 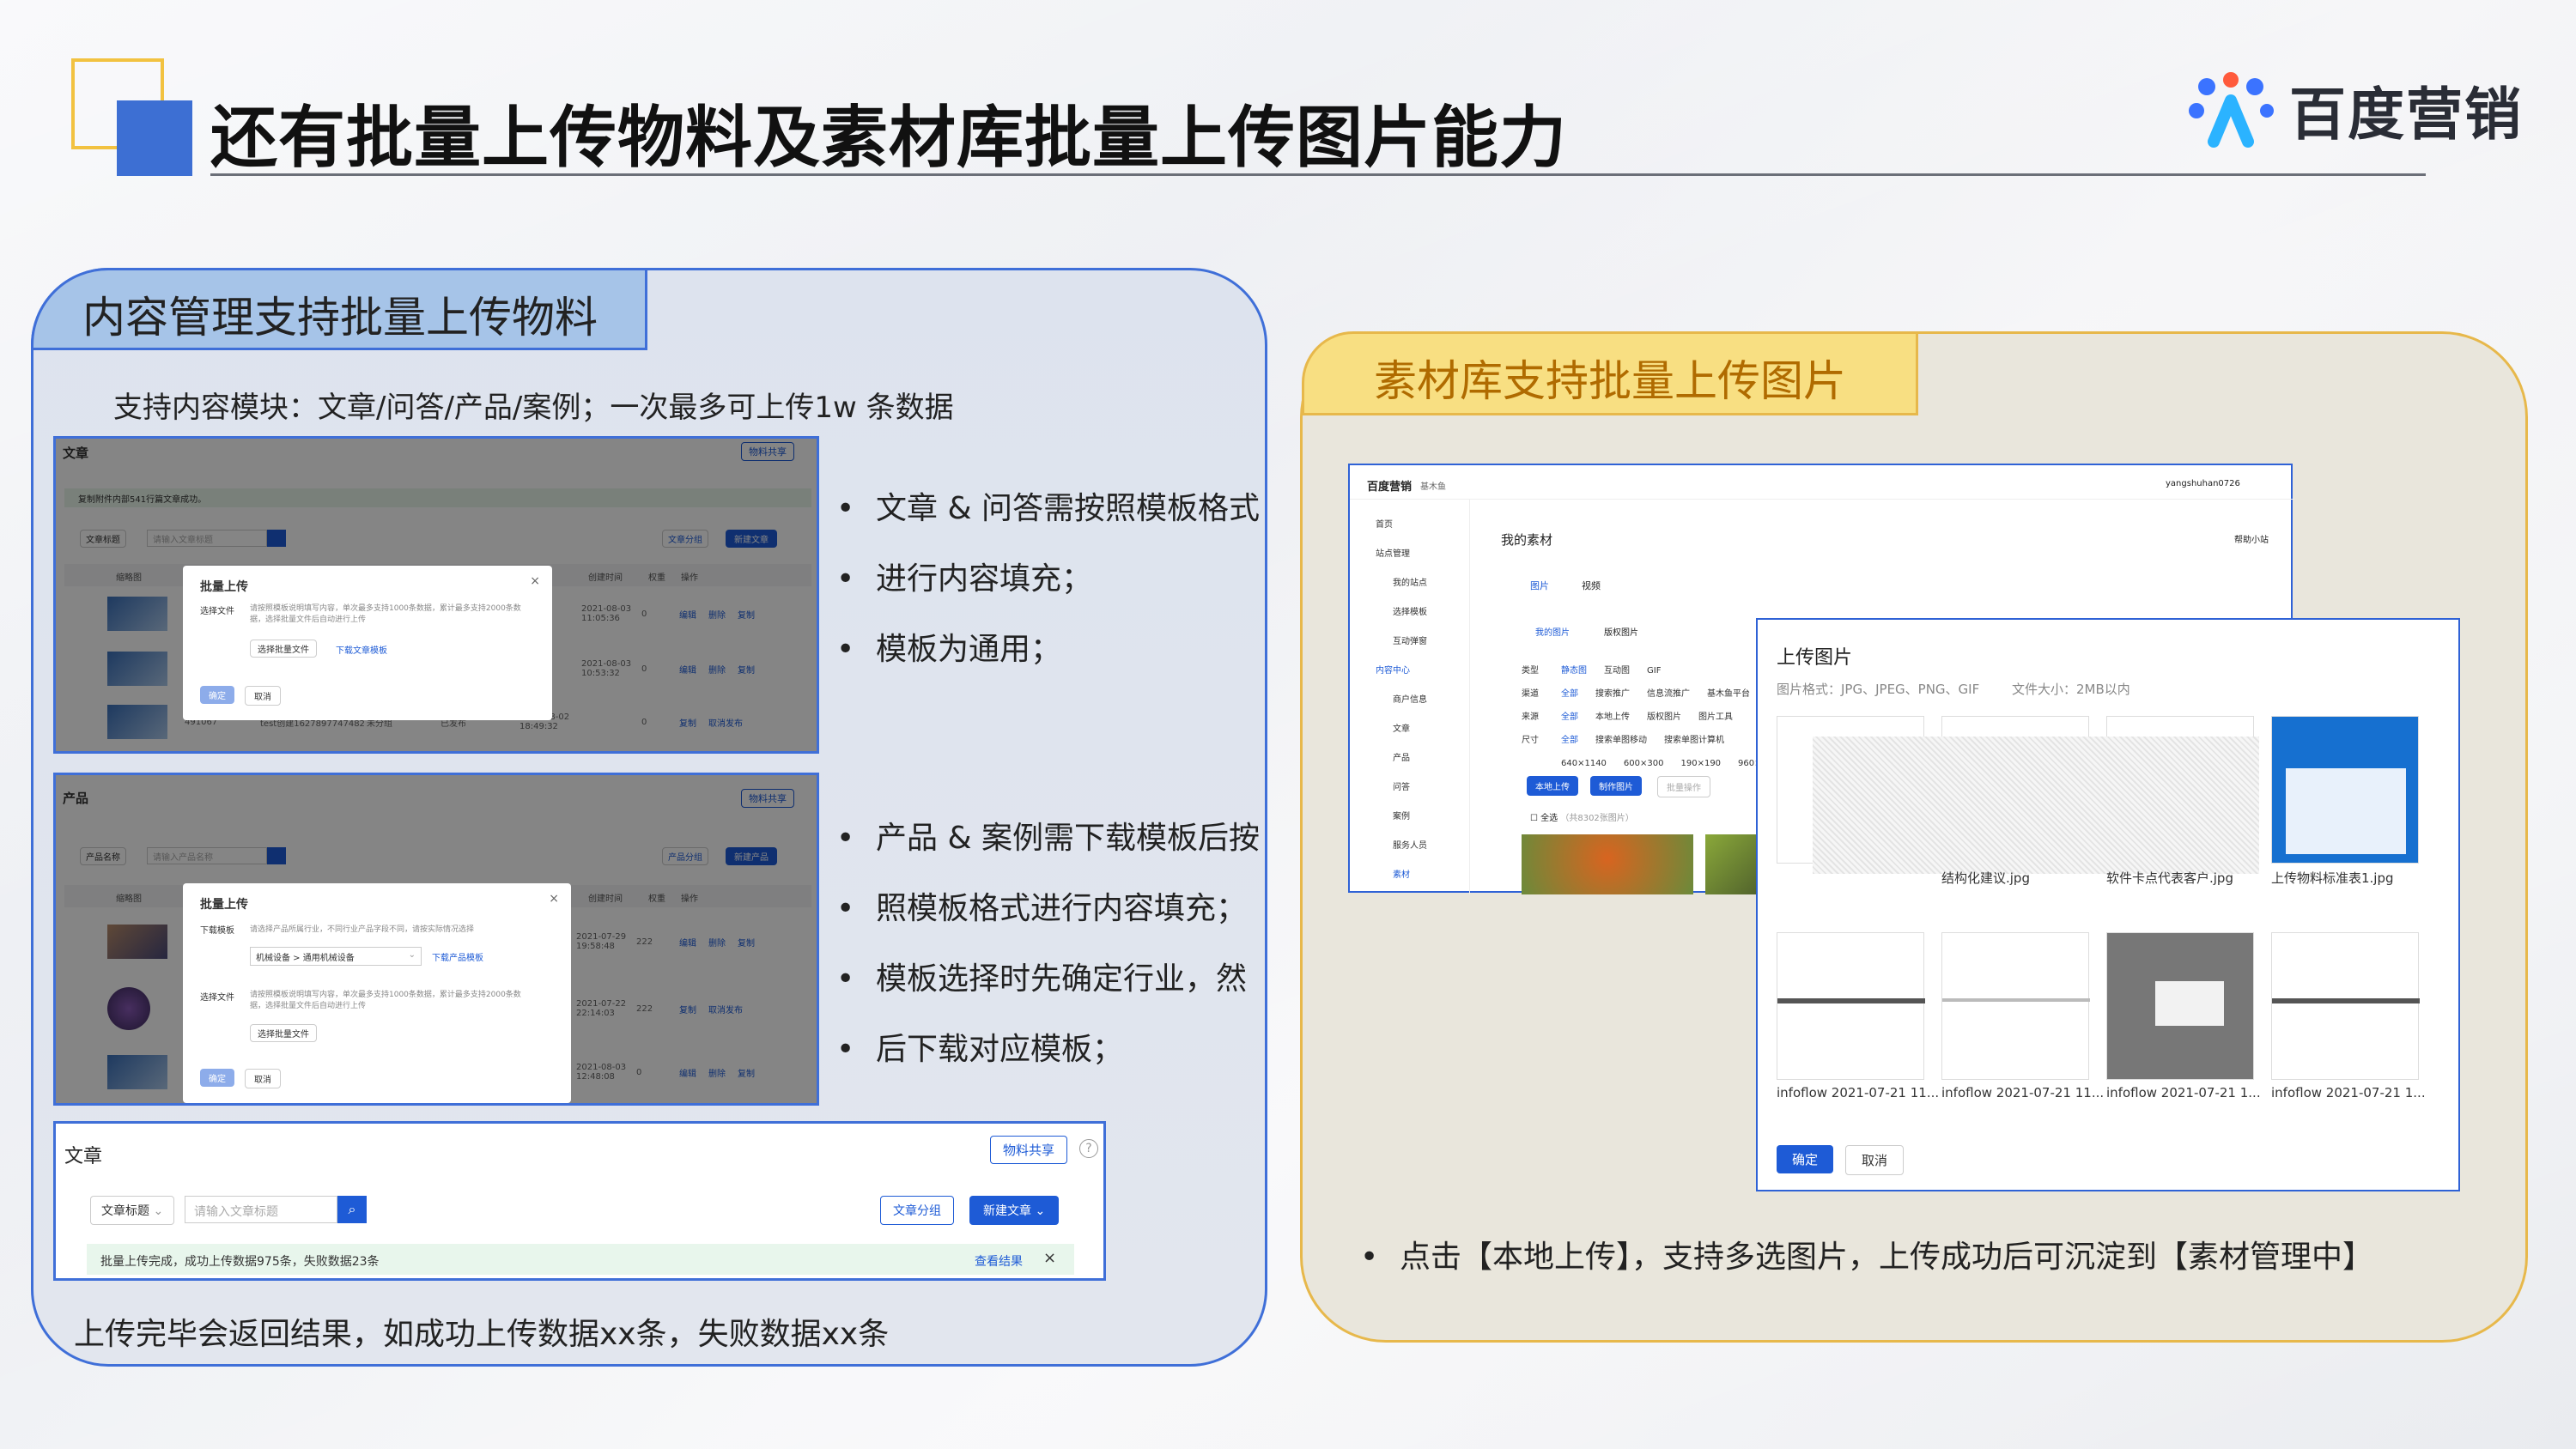 I want to click on bullets-material: 点击【本地上传】，支持多选图片，上传成功后可沉淀到【素材管理中】, so click(x=1918, y=1257).